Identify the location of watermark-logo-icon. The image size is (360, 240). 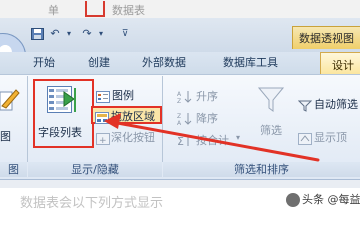
(293, 200).